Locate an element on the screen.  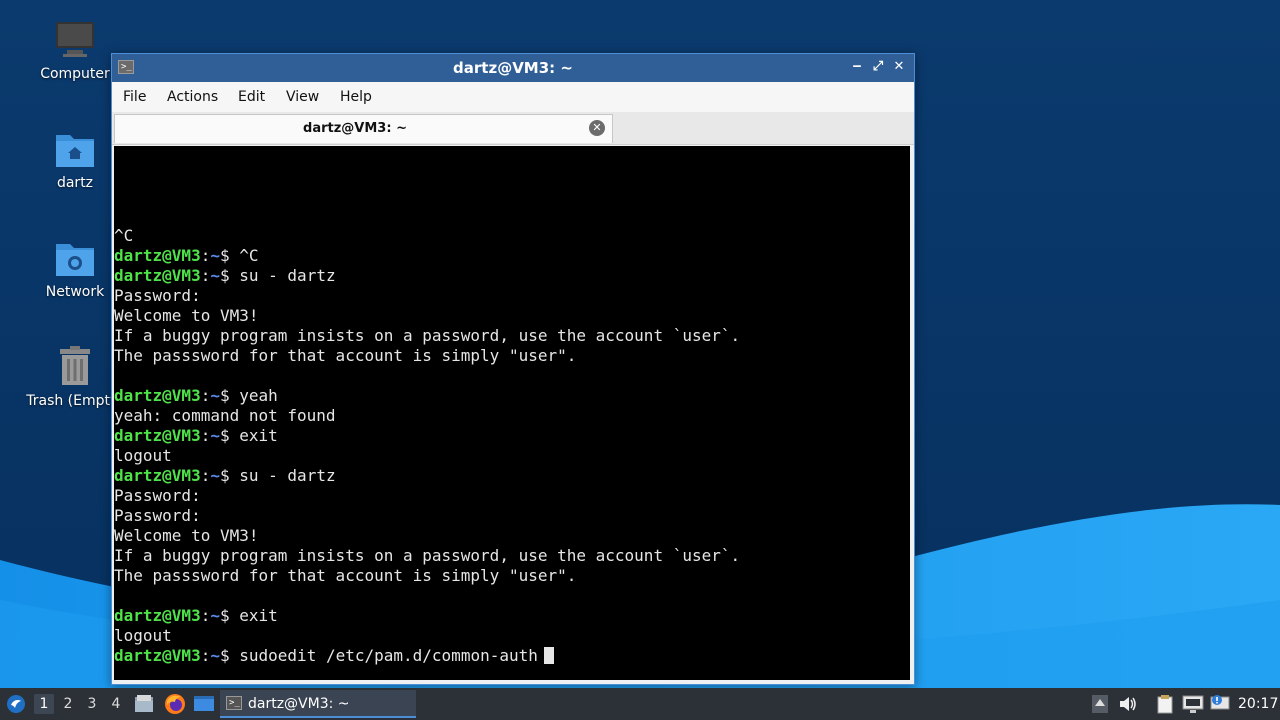
computer-icon is located at coordinates (75, 39).